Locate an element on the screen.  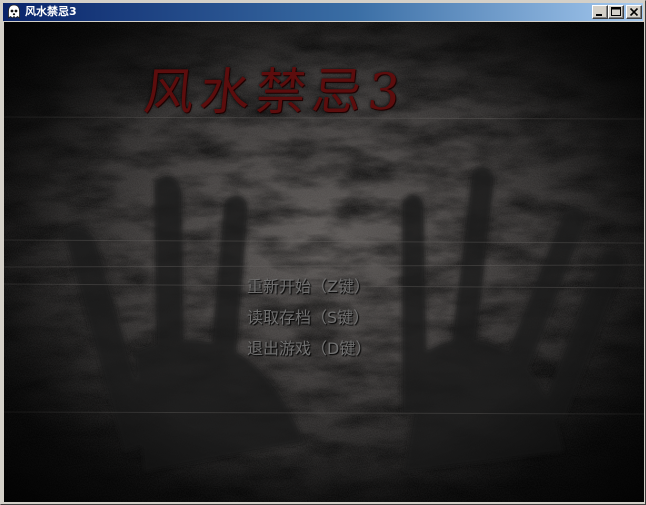
close-button is located at coordinates (634, 12).